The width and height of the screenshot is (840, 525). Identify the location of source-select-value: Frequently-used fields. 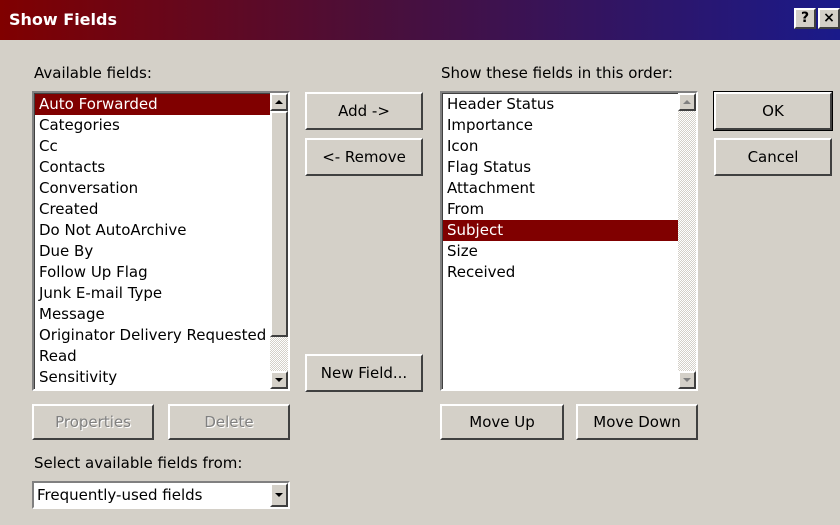
(120, 495).